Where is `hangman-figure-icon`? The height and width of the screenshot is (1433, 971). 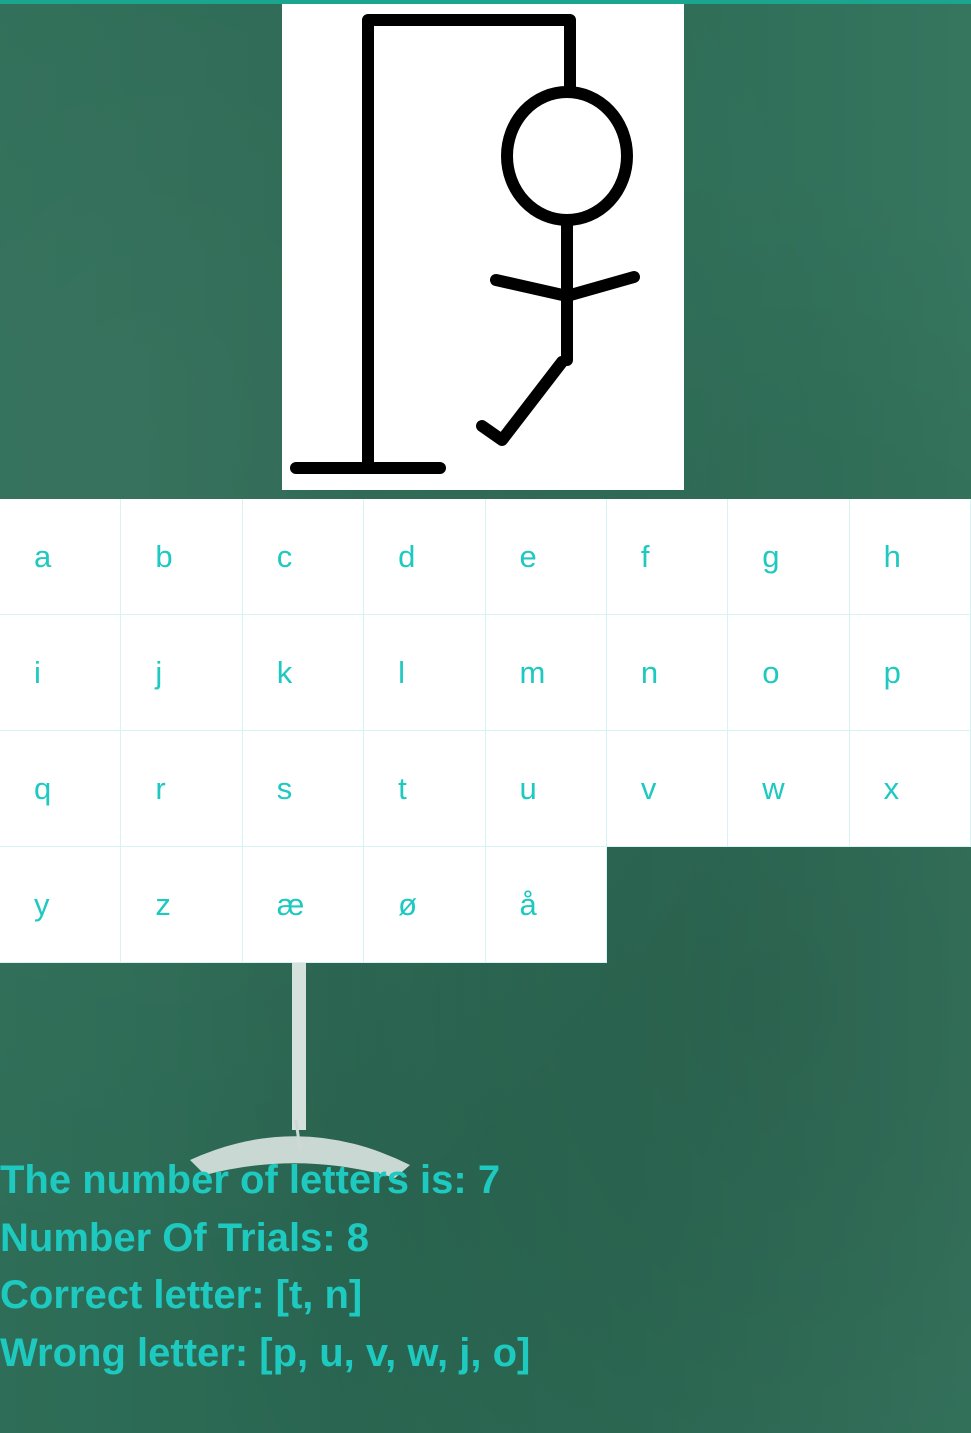 hangman-figure-icon is located at coordinates (465, 244).